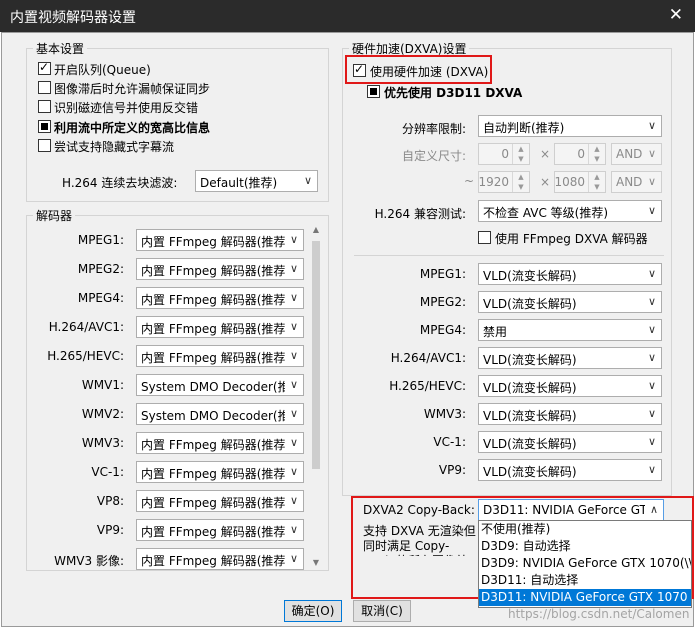 The width and height of the screenshot is (695, 628). I want to click on h264-compat-value: 不检查 AVC 等级(推荐), so click(546, 213).